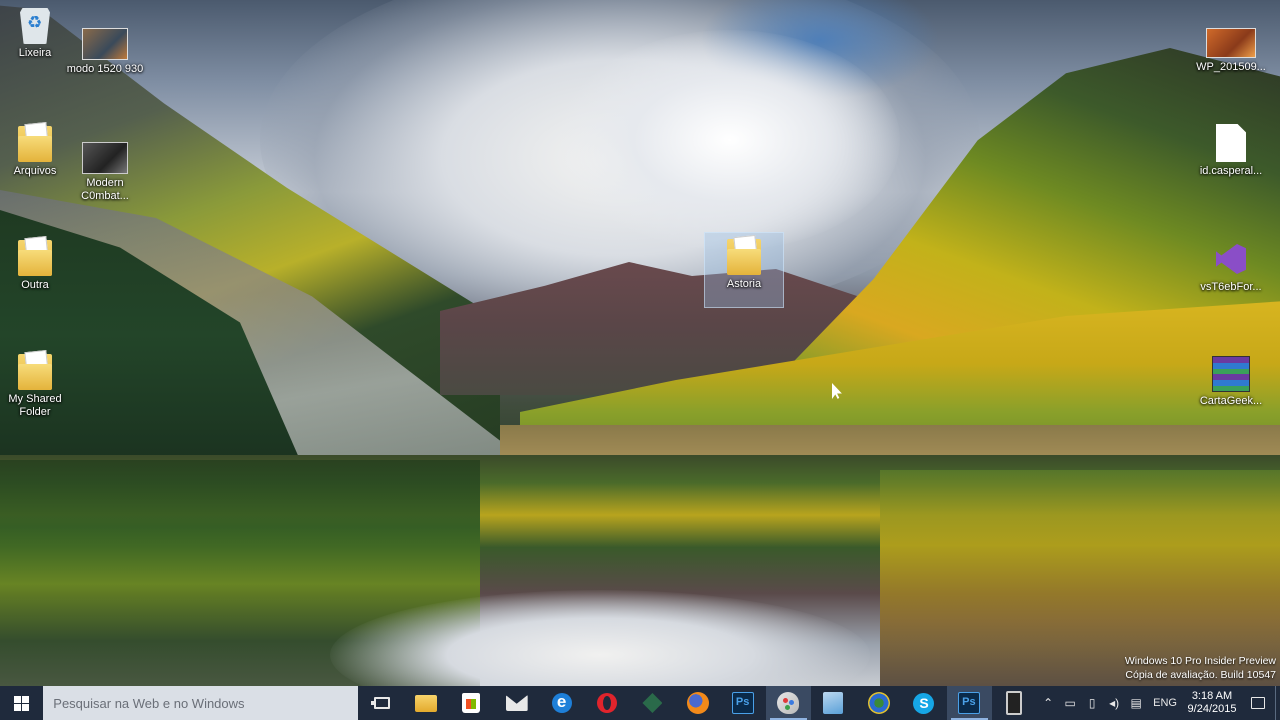  Describe the element at coordinates (1114, 703) in the screenshot. I see `volume-icon: ◂)` at that location.